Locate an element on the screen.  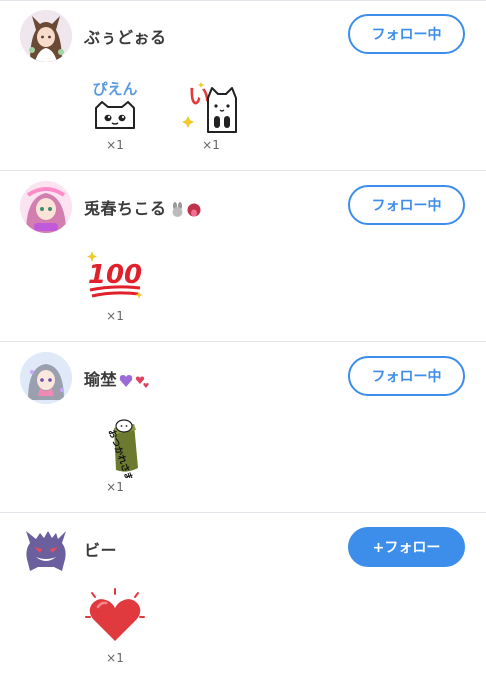
username-text: ぶぅどぉる is located at coordinates (125, 37).